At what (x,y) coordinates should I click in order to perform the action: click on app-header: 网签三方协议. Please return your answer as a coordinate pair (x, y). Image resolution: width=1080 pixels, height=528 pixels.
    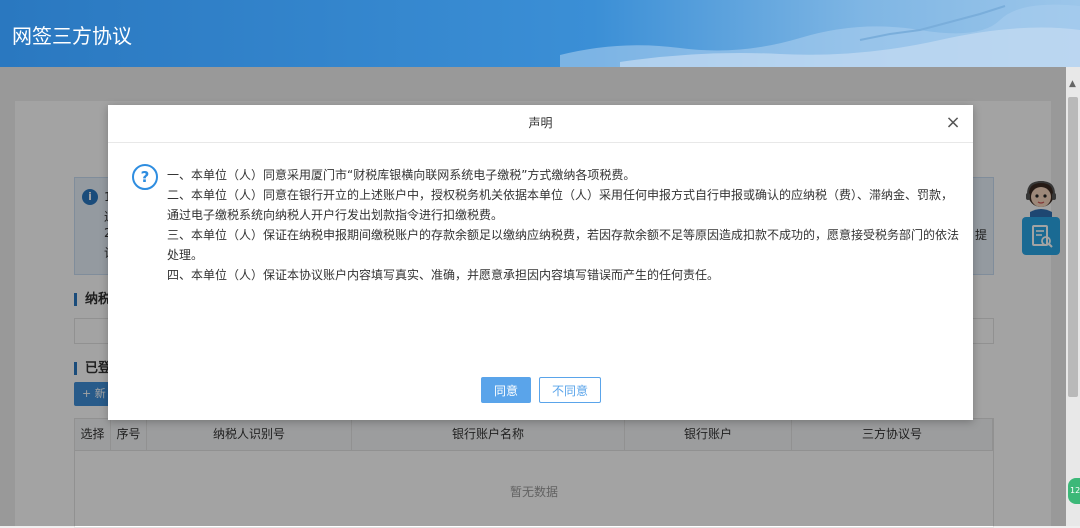
    Looking at the image, I should click on (540, 33).